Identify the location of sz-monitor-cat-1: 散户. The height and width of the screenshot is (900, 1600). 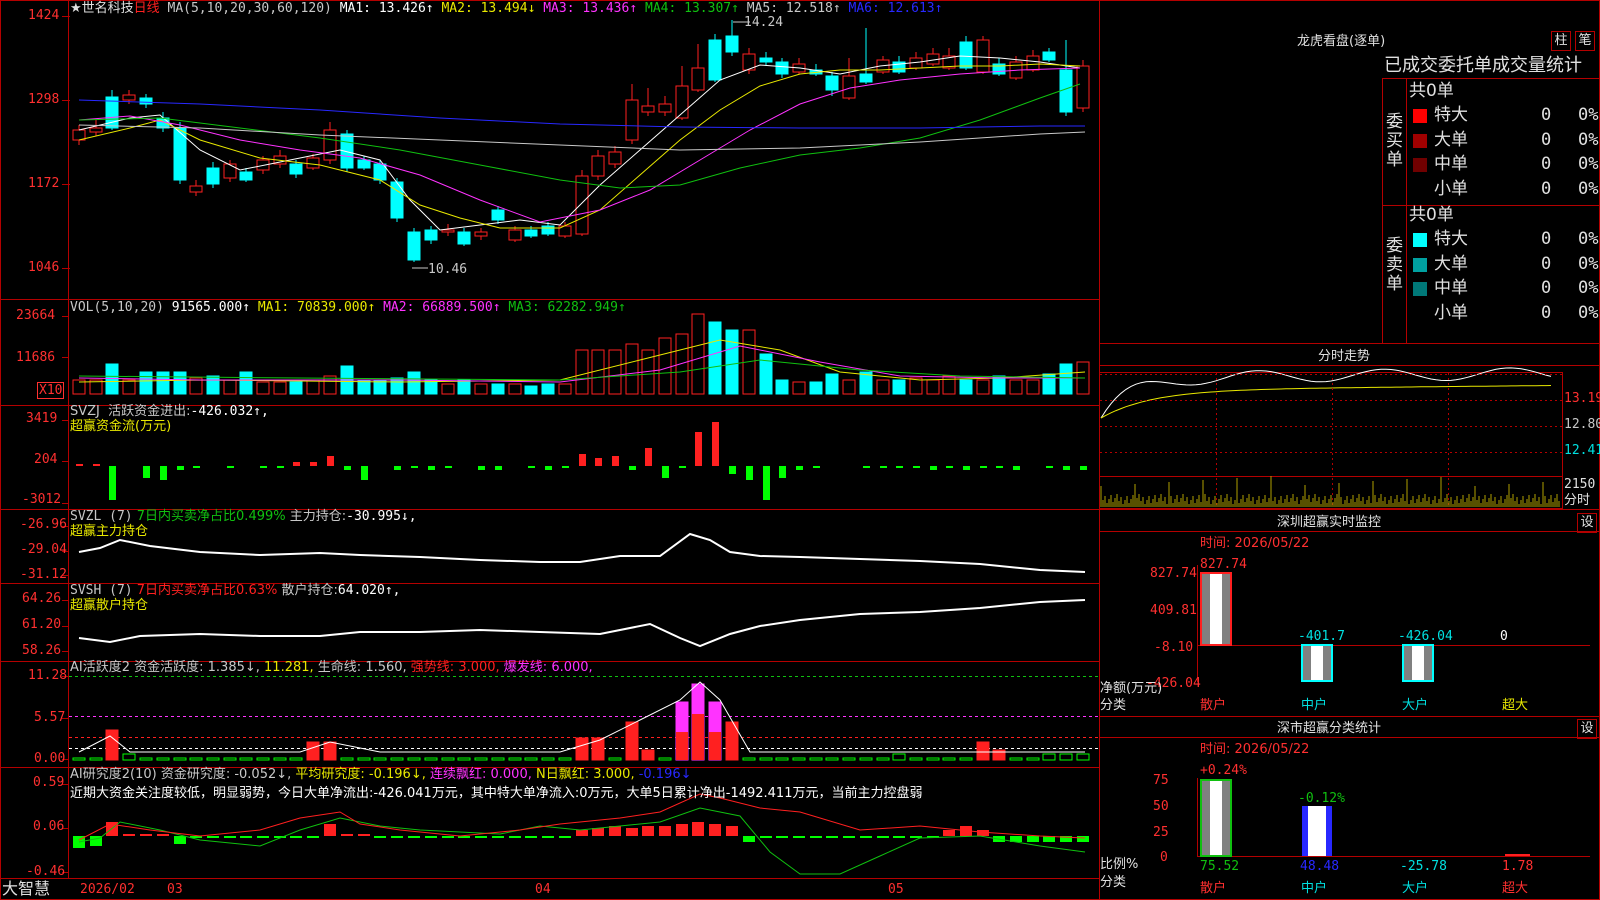
(1213, 705).